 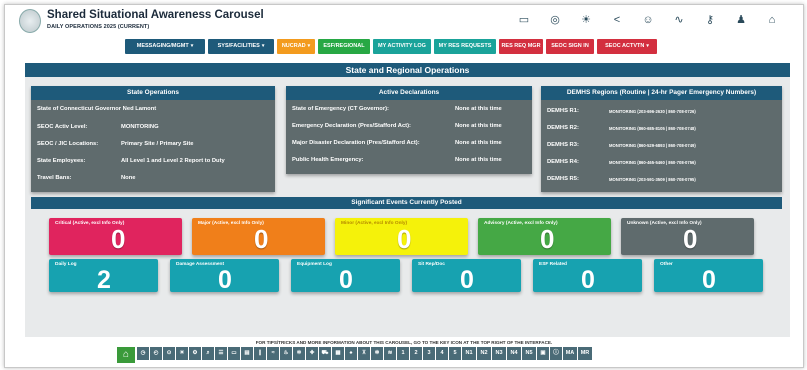 I want to click on number-button-1: 1, so click(x=403, y=353).